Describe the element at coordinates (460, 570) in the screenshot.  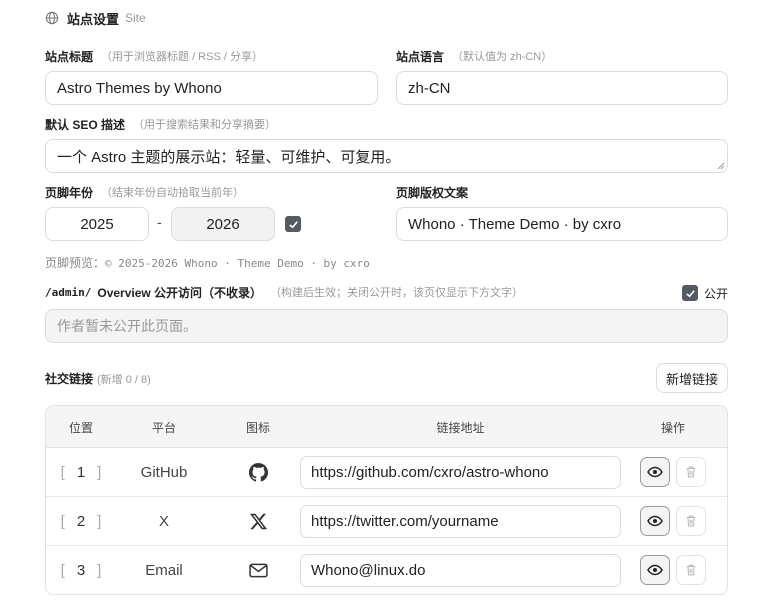
I see `url-input: Whono@linux.do` at that location.